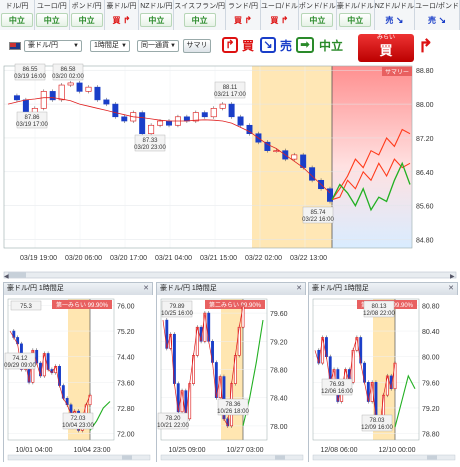  I want to click on y-tick-label: 84.80, so click(425, 241).